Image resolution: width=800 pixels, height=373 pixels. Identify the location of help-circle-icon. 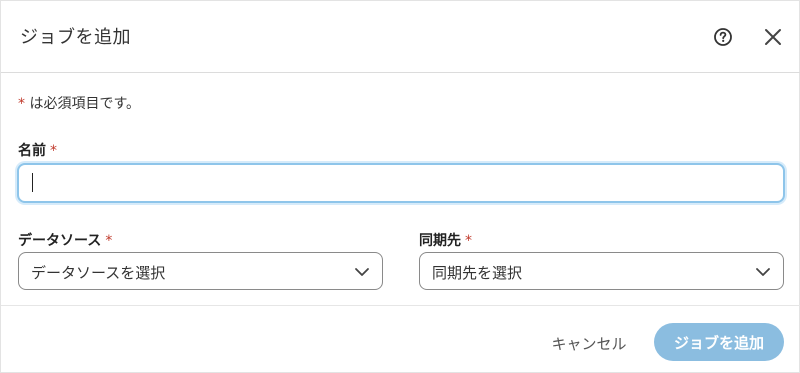
(723, 37).